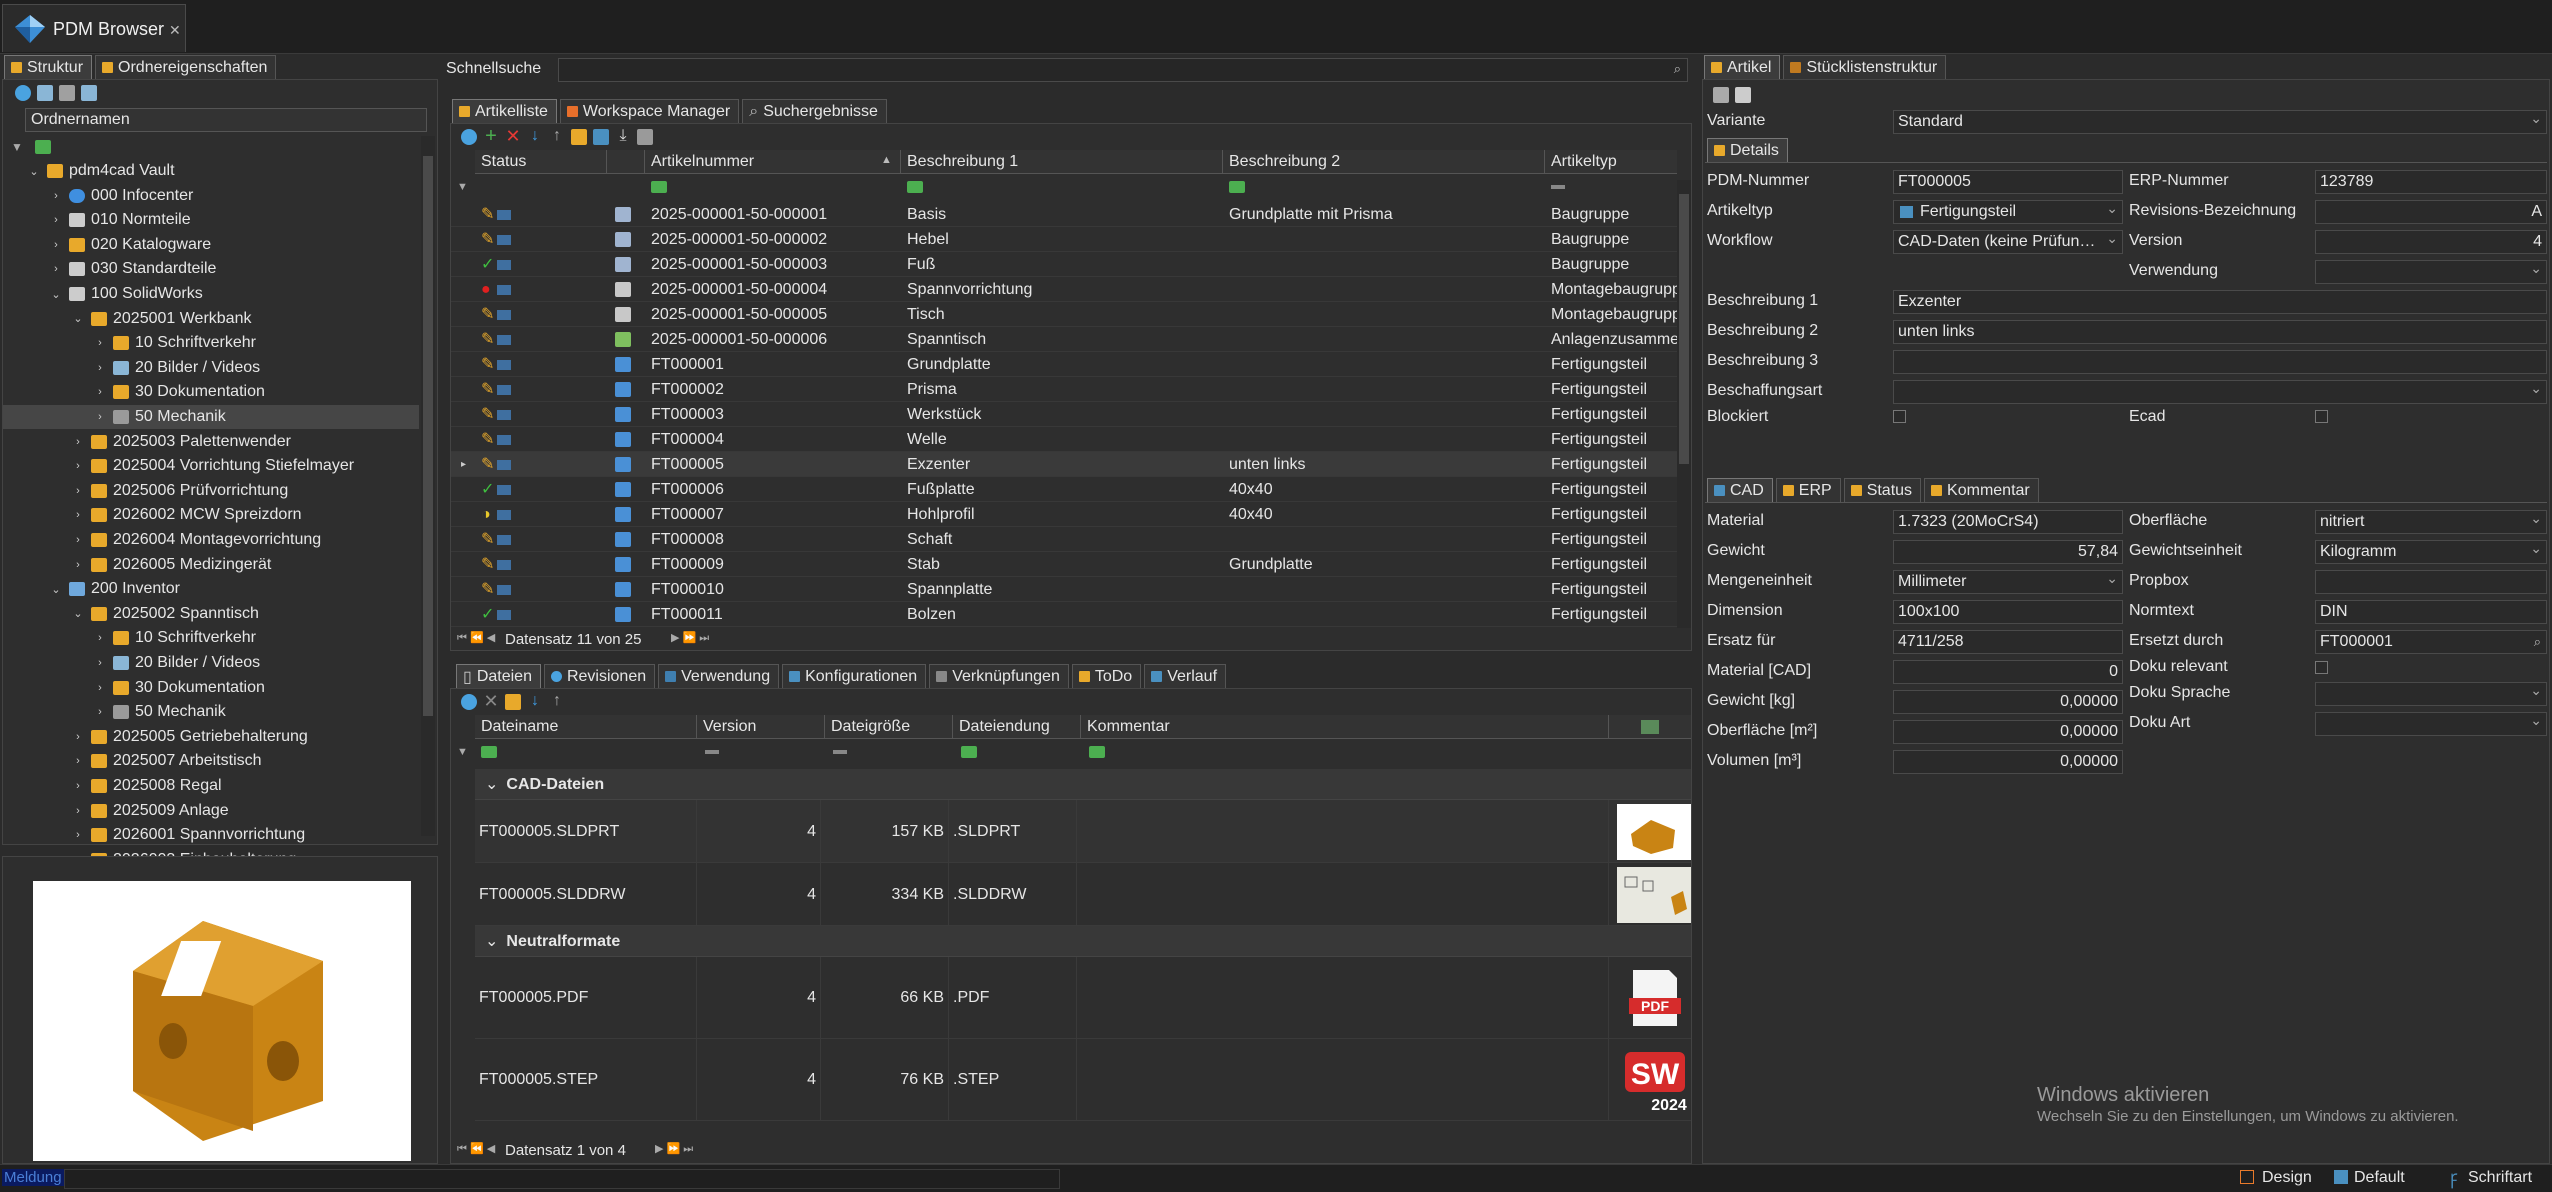 The image size is (2552, 1192). What do you see at coordinates (1083, 784) in the screenshot?
I see `file-group-header: ⌄ CAD-Dateien` at bounding box center [1083, 784].